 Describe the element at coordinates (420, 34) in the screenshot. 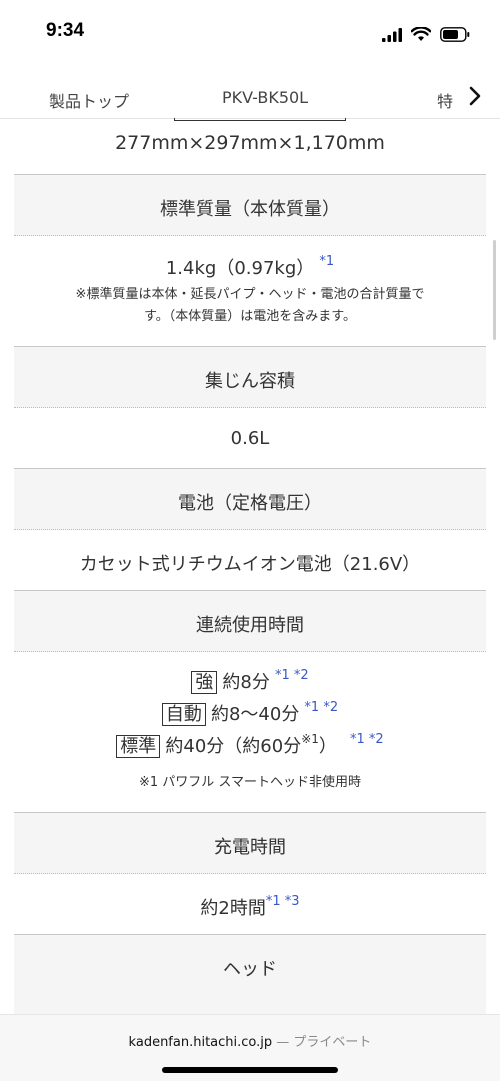

I see `wifi-icon` at that location.